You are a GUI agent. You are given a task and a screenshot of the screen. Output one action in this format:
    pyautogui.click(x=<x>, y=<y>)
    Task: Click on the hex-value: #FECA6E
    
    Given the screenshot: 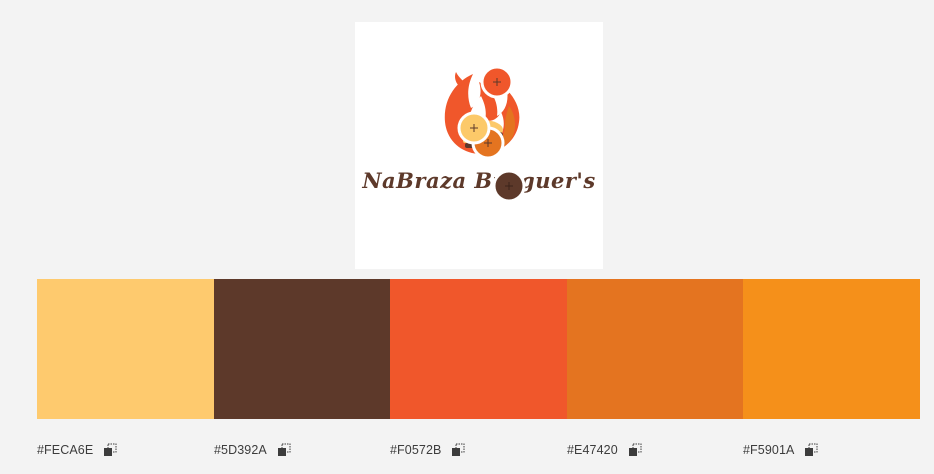 What is the action you would take?
    pyautogui.click(x=65, y=450)
    